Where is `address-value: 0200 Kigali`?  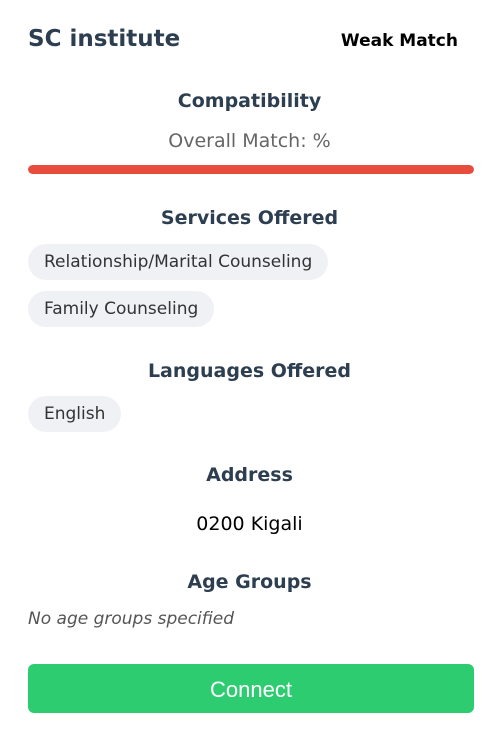 address-value: 0200 Kigali is located at coordinates (249, 524).